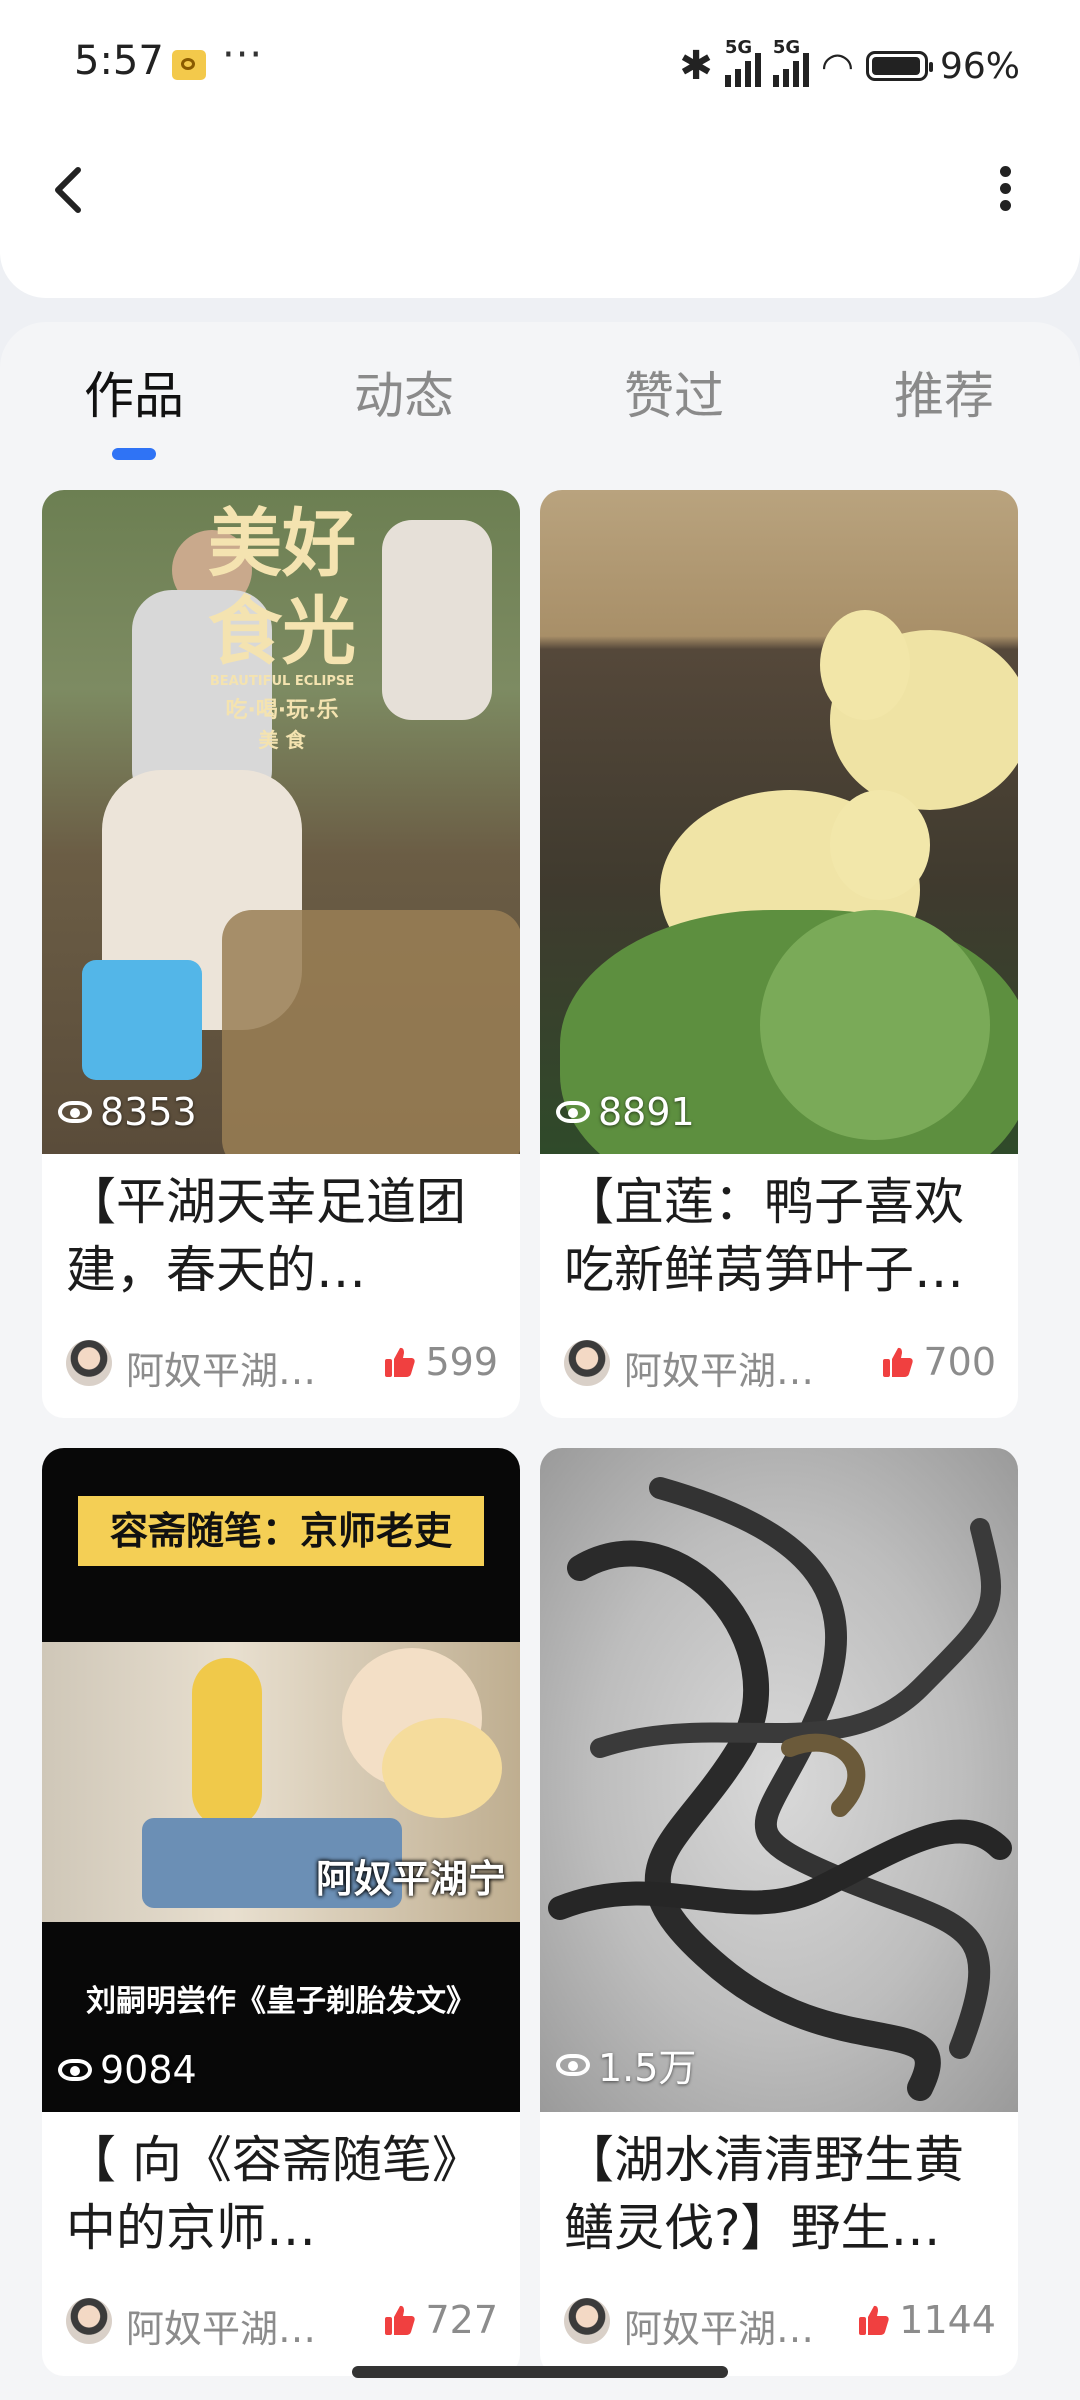 This screenshot has width=1080, height=2400. What do you see at coordinates (790, 62) in the screenshot?
I see `signal-icon-2: 5G` at bounding box center [790, 62].